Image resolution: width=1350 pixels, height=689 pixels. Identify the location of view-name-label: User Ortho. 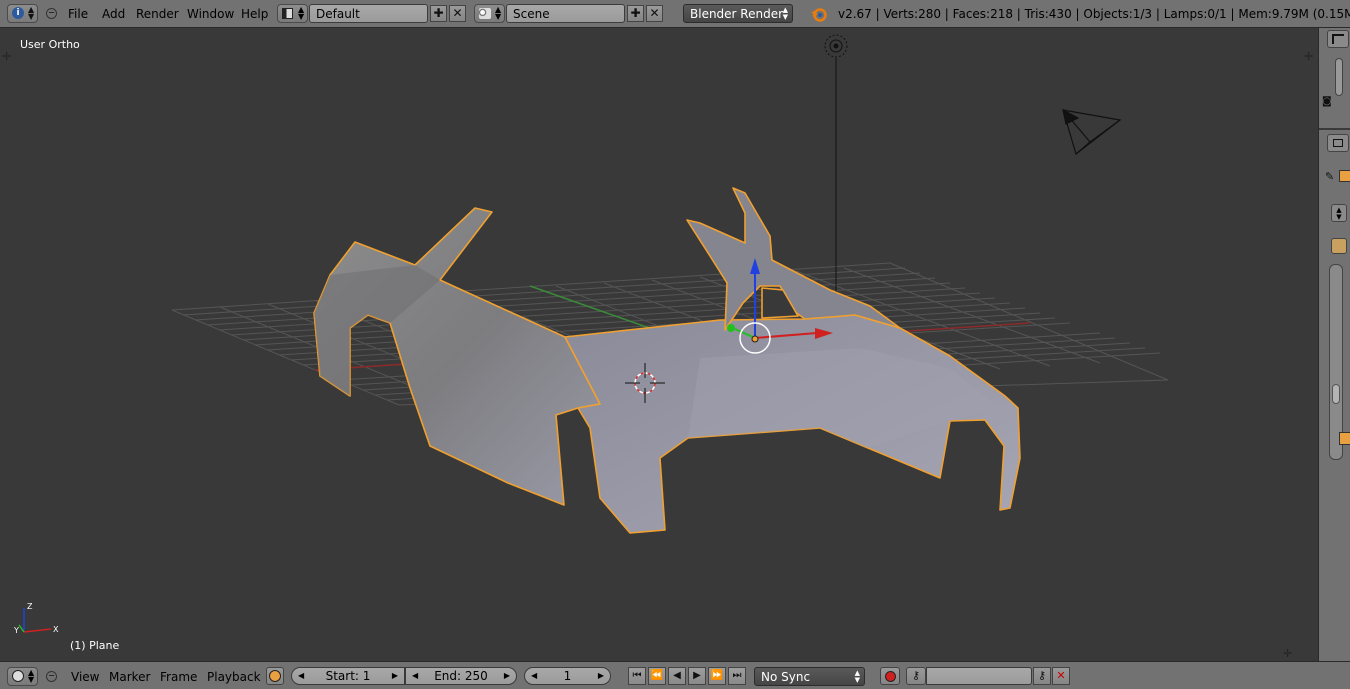
(50, 44).